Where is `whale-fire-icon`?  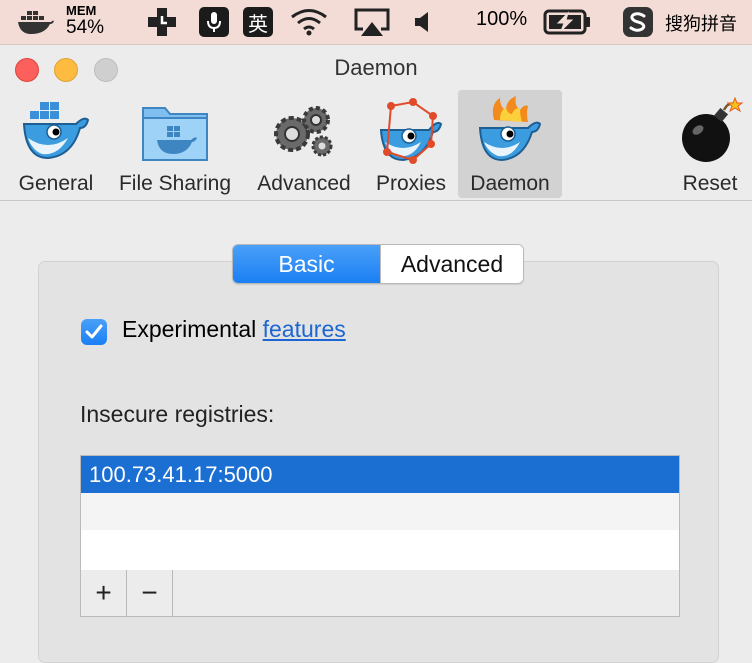 whale-fire-icon is located at coordinates (510, 129).